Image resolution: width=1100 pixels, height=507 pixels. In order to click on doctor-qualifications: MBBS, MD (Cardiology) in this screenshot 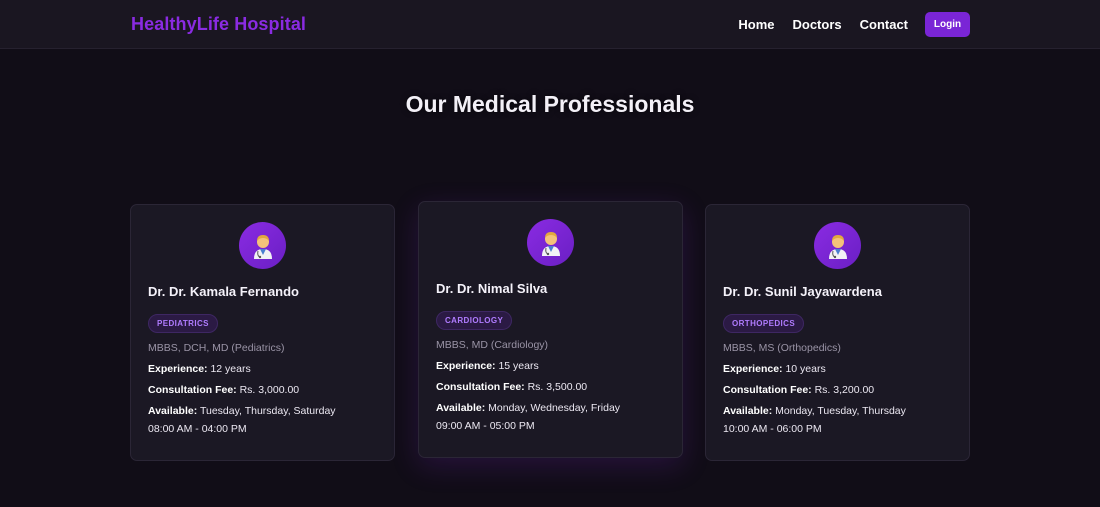, I will do `click(492, 345)`.